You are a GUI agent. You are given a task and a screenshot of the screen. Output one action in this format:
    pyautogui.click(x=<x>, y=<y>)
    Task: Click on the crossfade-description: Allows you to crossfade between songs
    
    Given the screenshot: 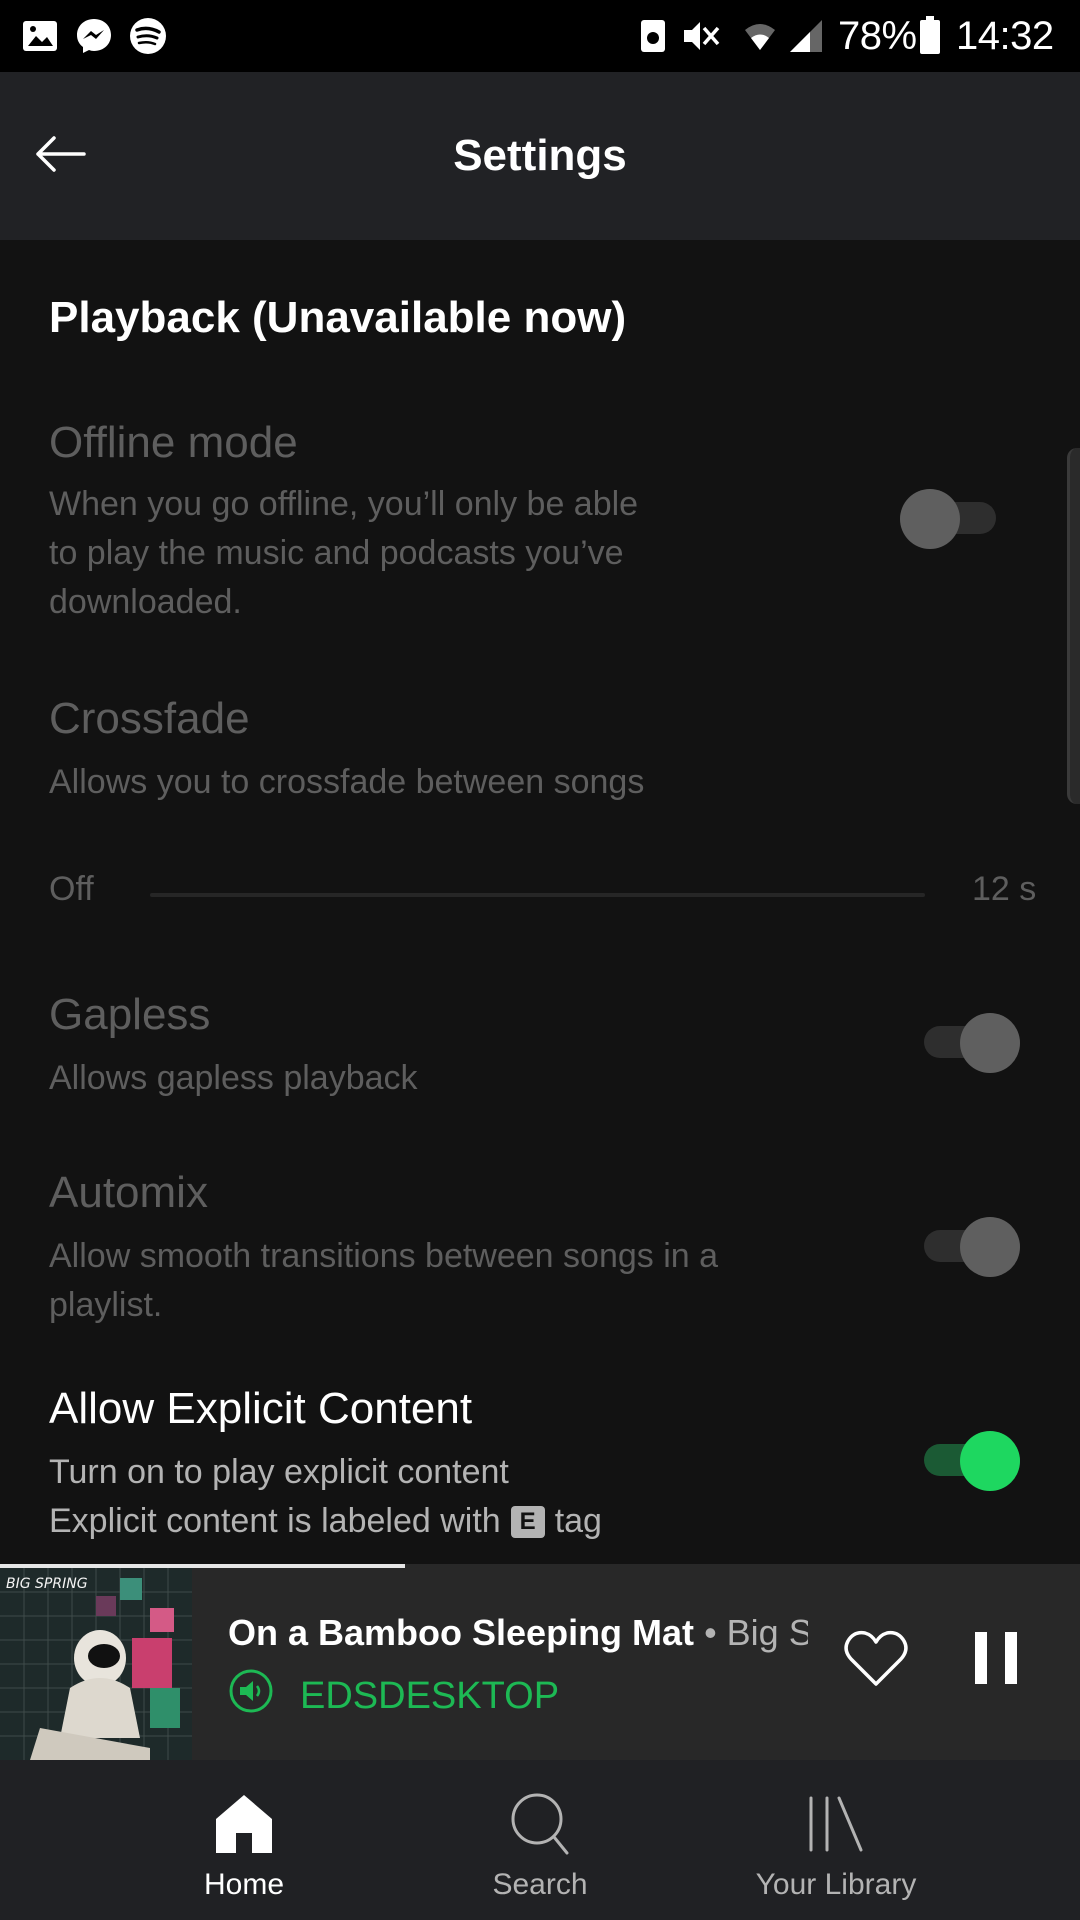 What is the action you would take?
    pyautogui.click(x=347, y=782)
    